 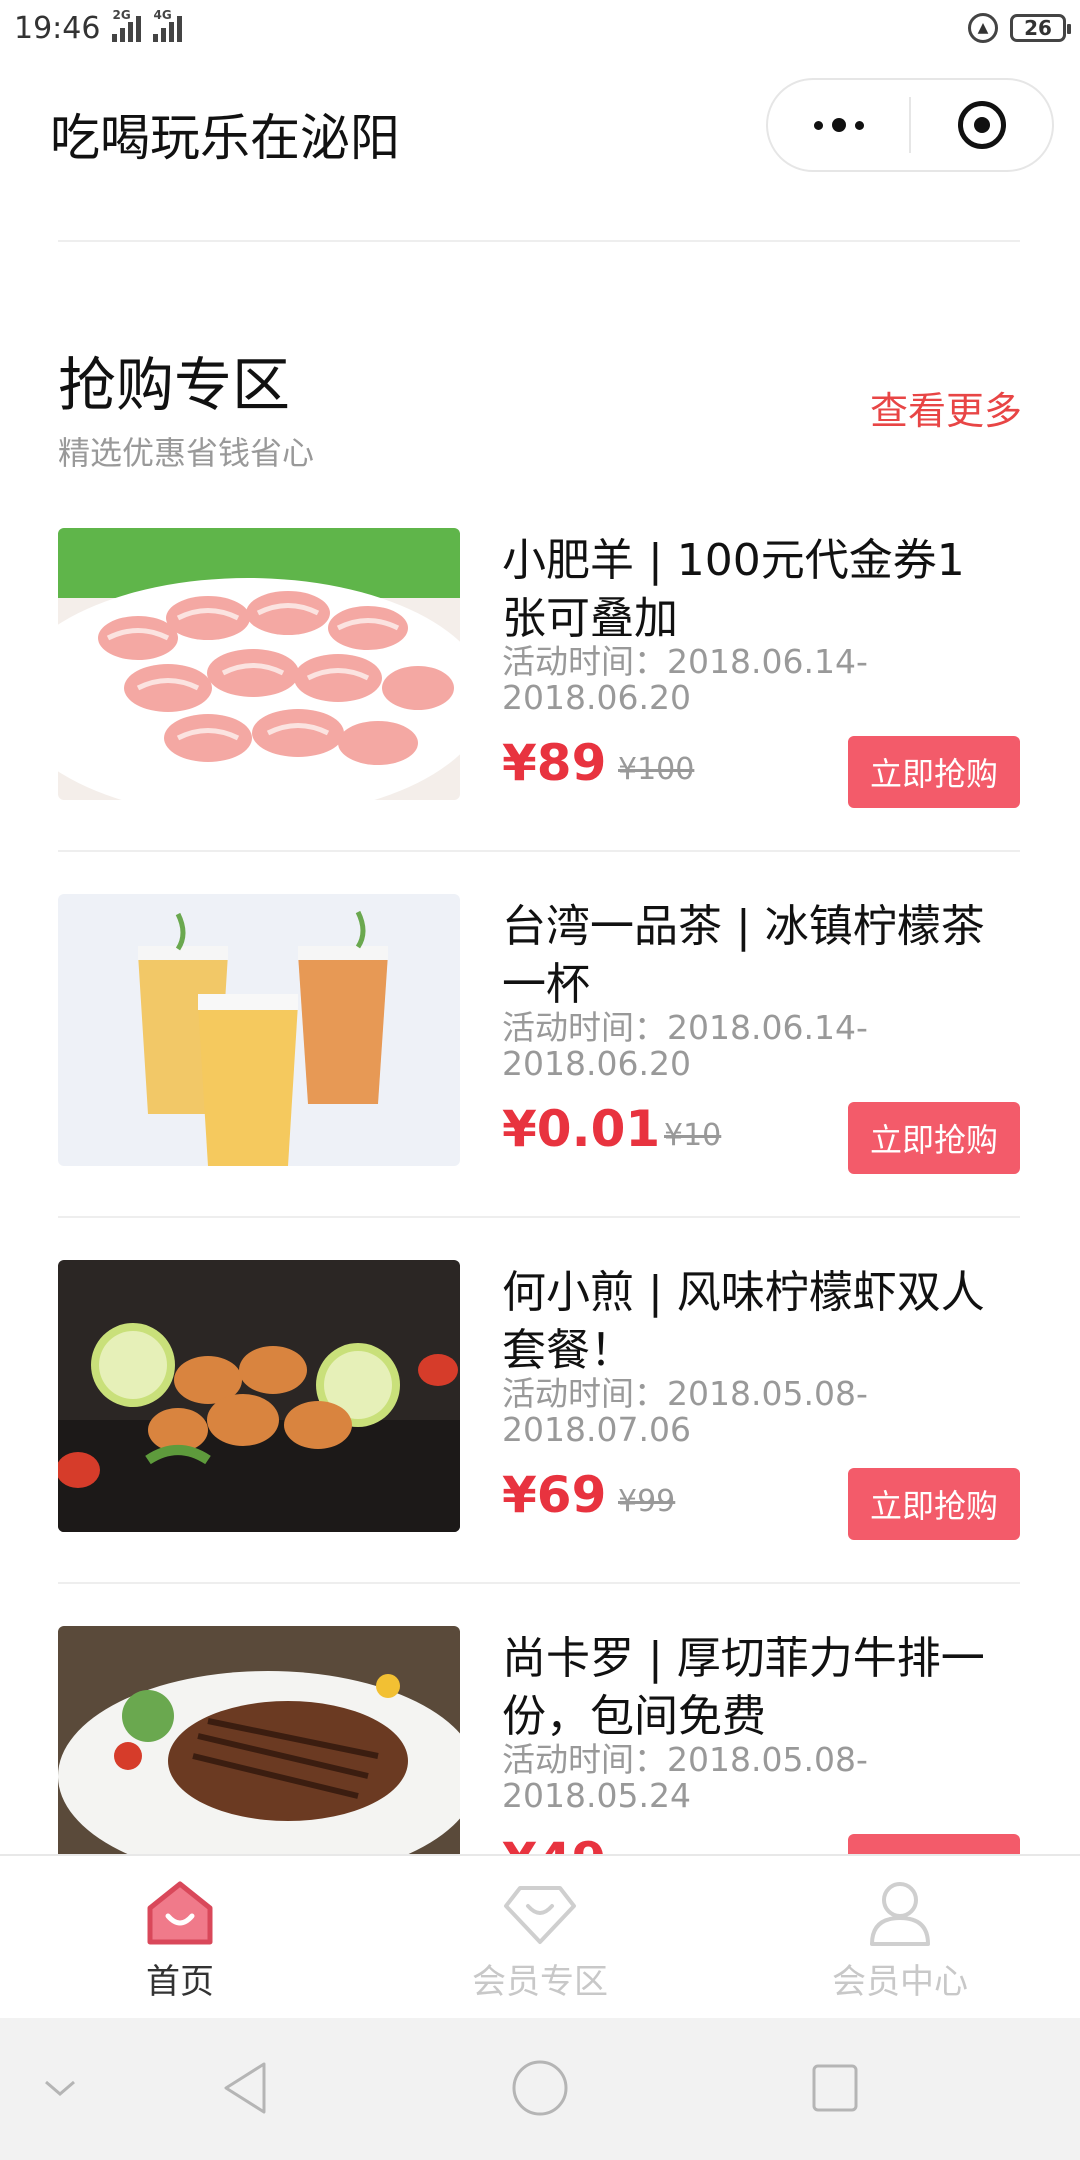 What do you see at coordinates (554, 763) in the screenshot?
I see `deal-price: ¥89` at bounding box center [554, 763].